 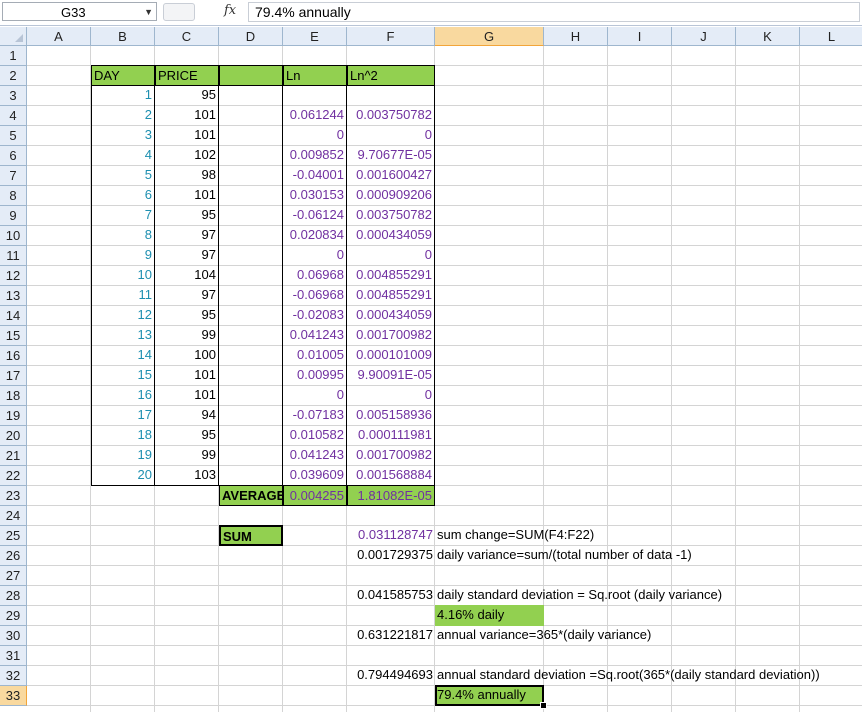 What do you see at coordinates (148, 12) in the screenshot?
I see `chevron-down-icon: ▼` at bounding box center [148, 12].